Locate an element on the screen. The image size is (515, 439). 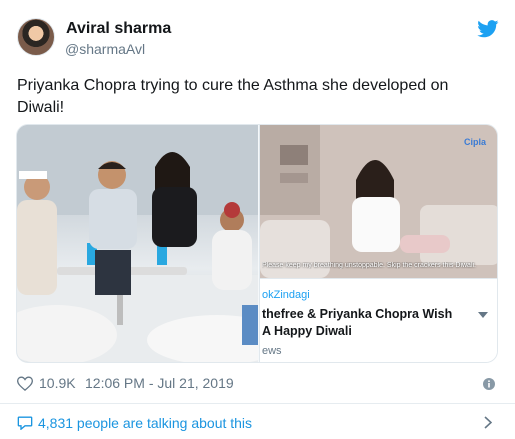
chevron-right-icon is located at coordinates (488, 422).